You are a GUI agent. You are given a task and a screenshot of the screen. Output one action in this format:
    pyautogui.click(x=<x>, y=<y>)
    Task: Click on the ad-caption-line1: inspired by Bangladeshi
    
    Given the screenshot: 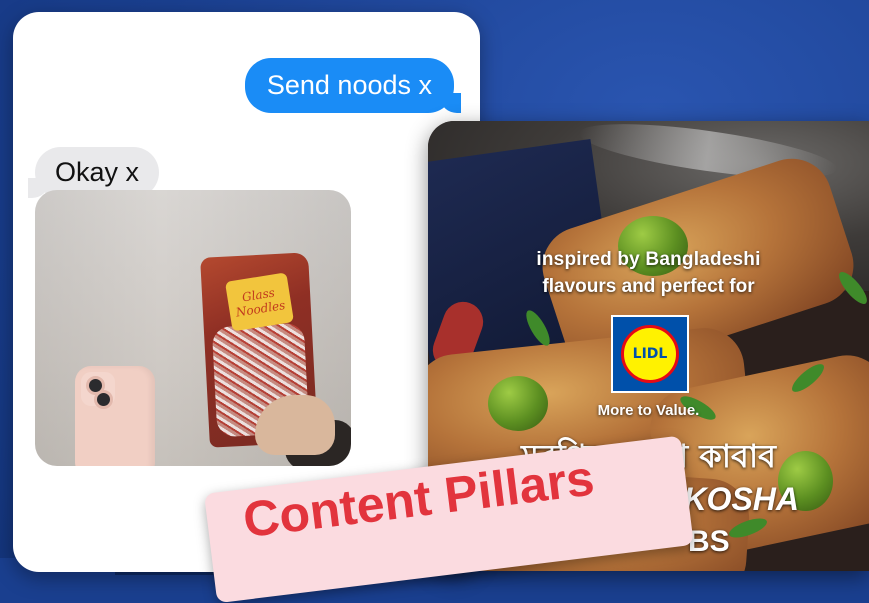 What is the action you would take?
    pyautogui.click(x=648, y=259)
    